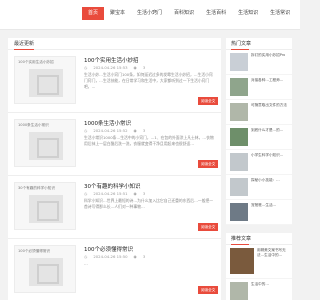 This screenshot has width=320, height=300. Describe the element at coordinates (259, 44) in the screenshot. I see `hot-articles-title: 热门文章` at that location.